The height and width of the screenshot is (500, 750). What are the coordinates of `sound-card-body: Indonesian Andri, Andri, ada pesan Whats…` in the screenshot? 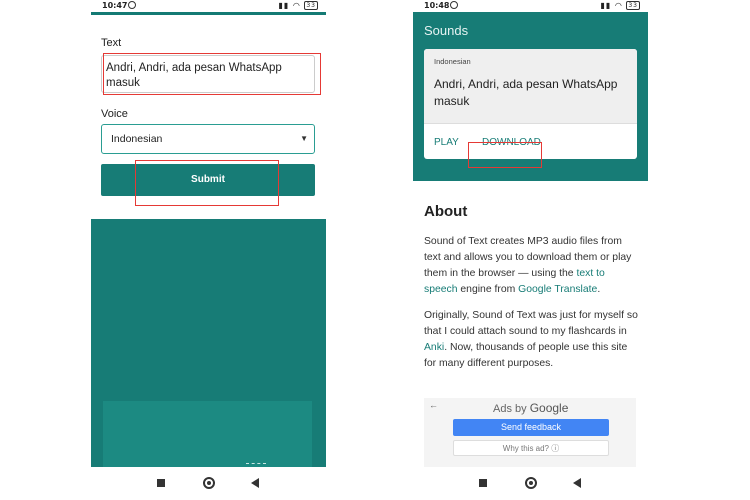 It's located at (530, 86).